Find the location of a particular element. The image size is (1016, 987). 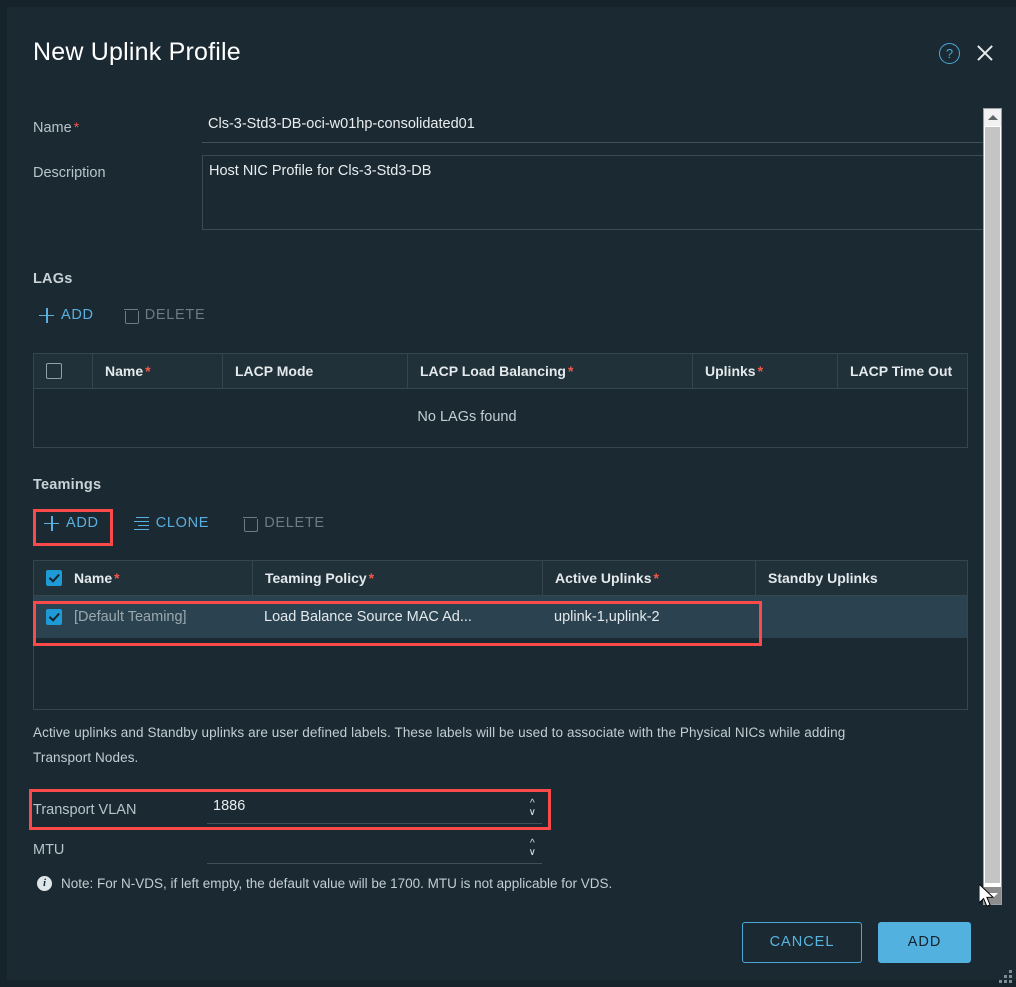

mtu-stepper: ^ ∨ is located at coordinates (532, 848).